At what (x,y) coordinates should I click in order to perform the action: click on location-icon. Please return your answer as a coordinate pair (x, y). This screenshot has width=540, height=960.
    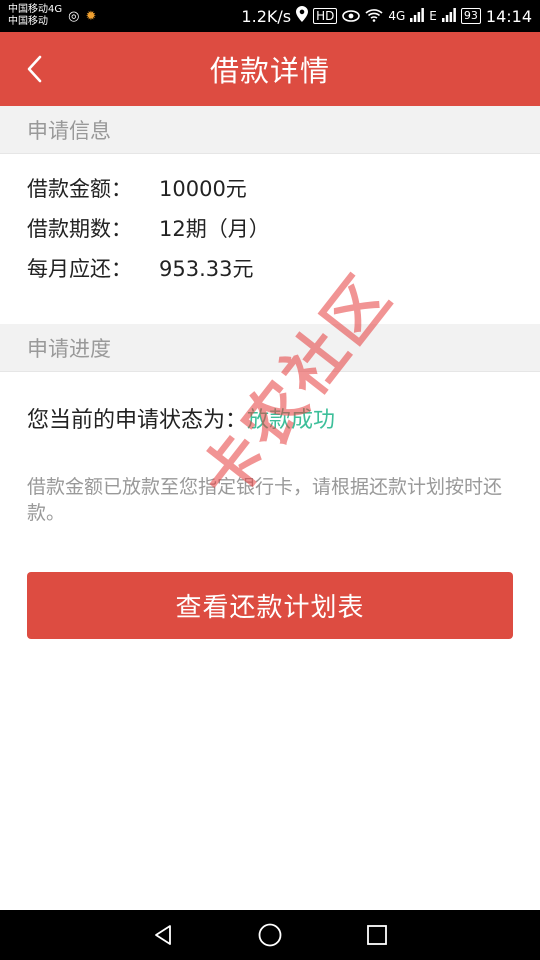
    Looking at the image, I should click on (302, 16).